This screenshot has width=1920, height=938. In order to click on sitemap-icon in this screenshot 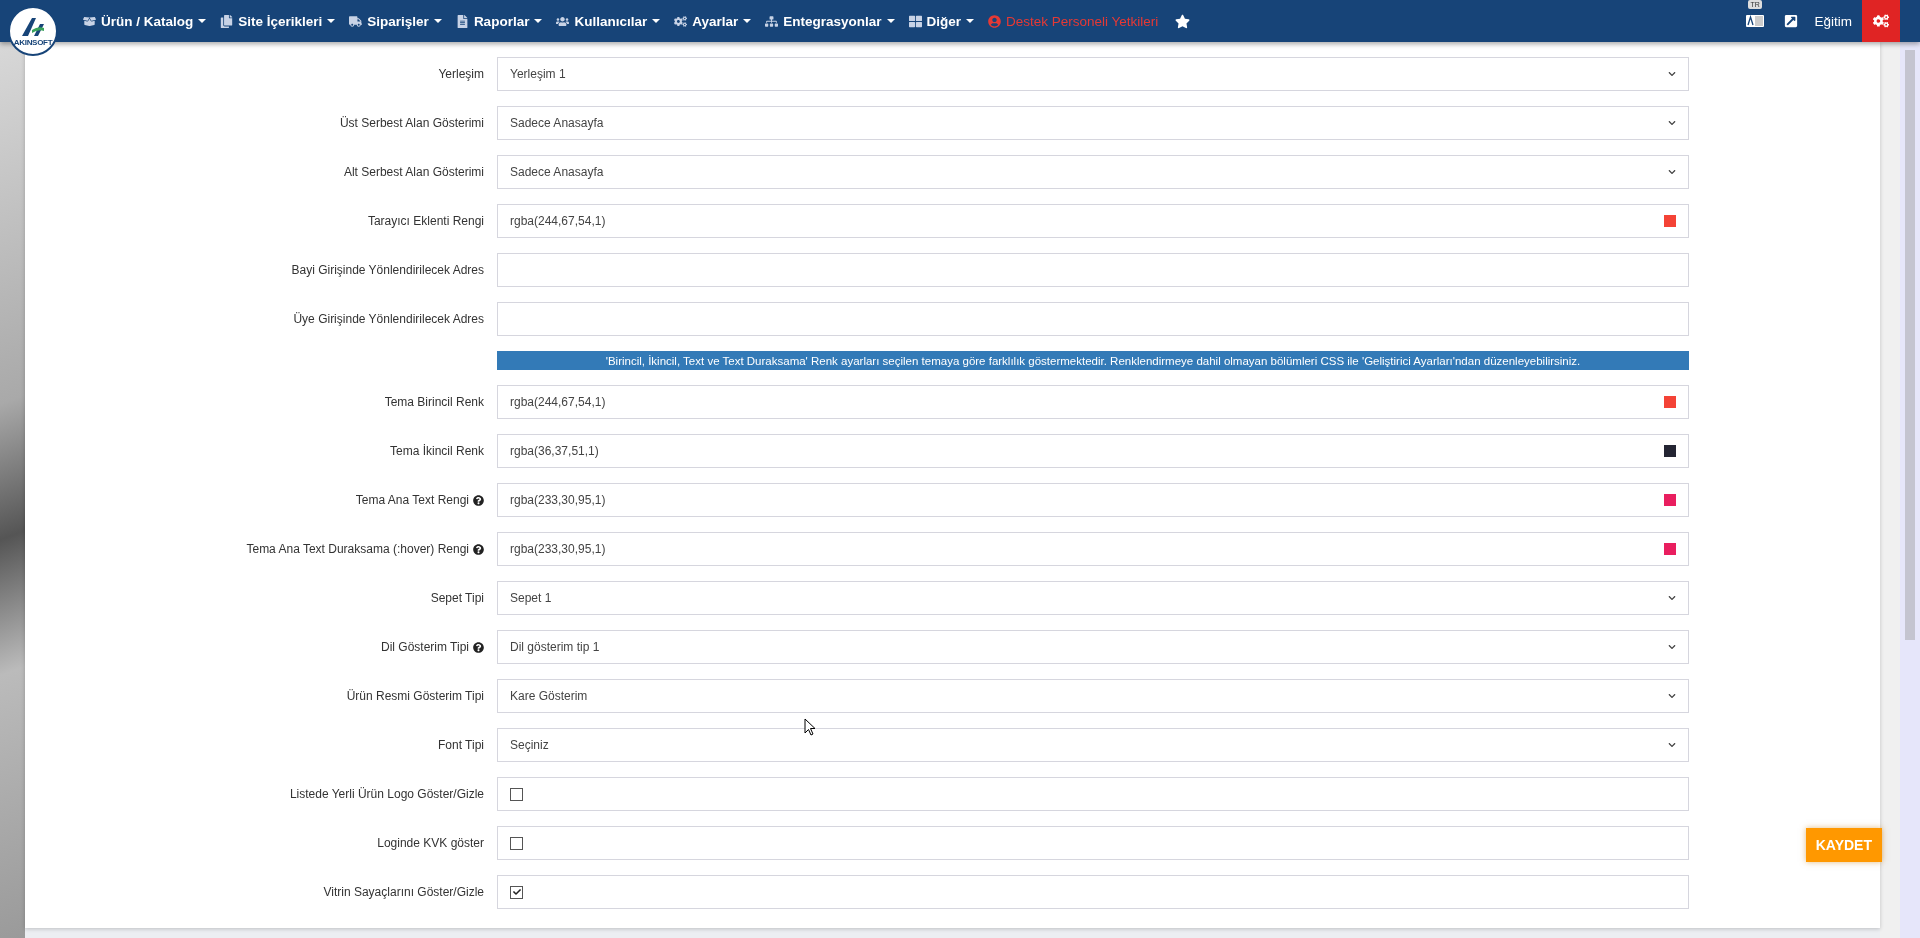, I will do `click(772, 21)`.